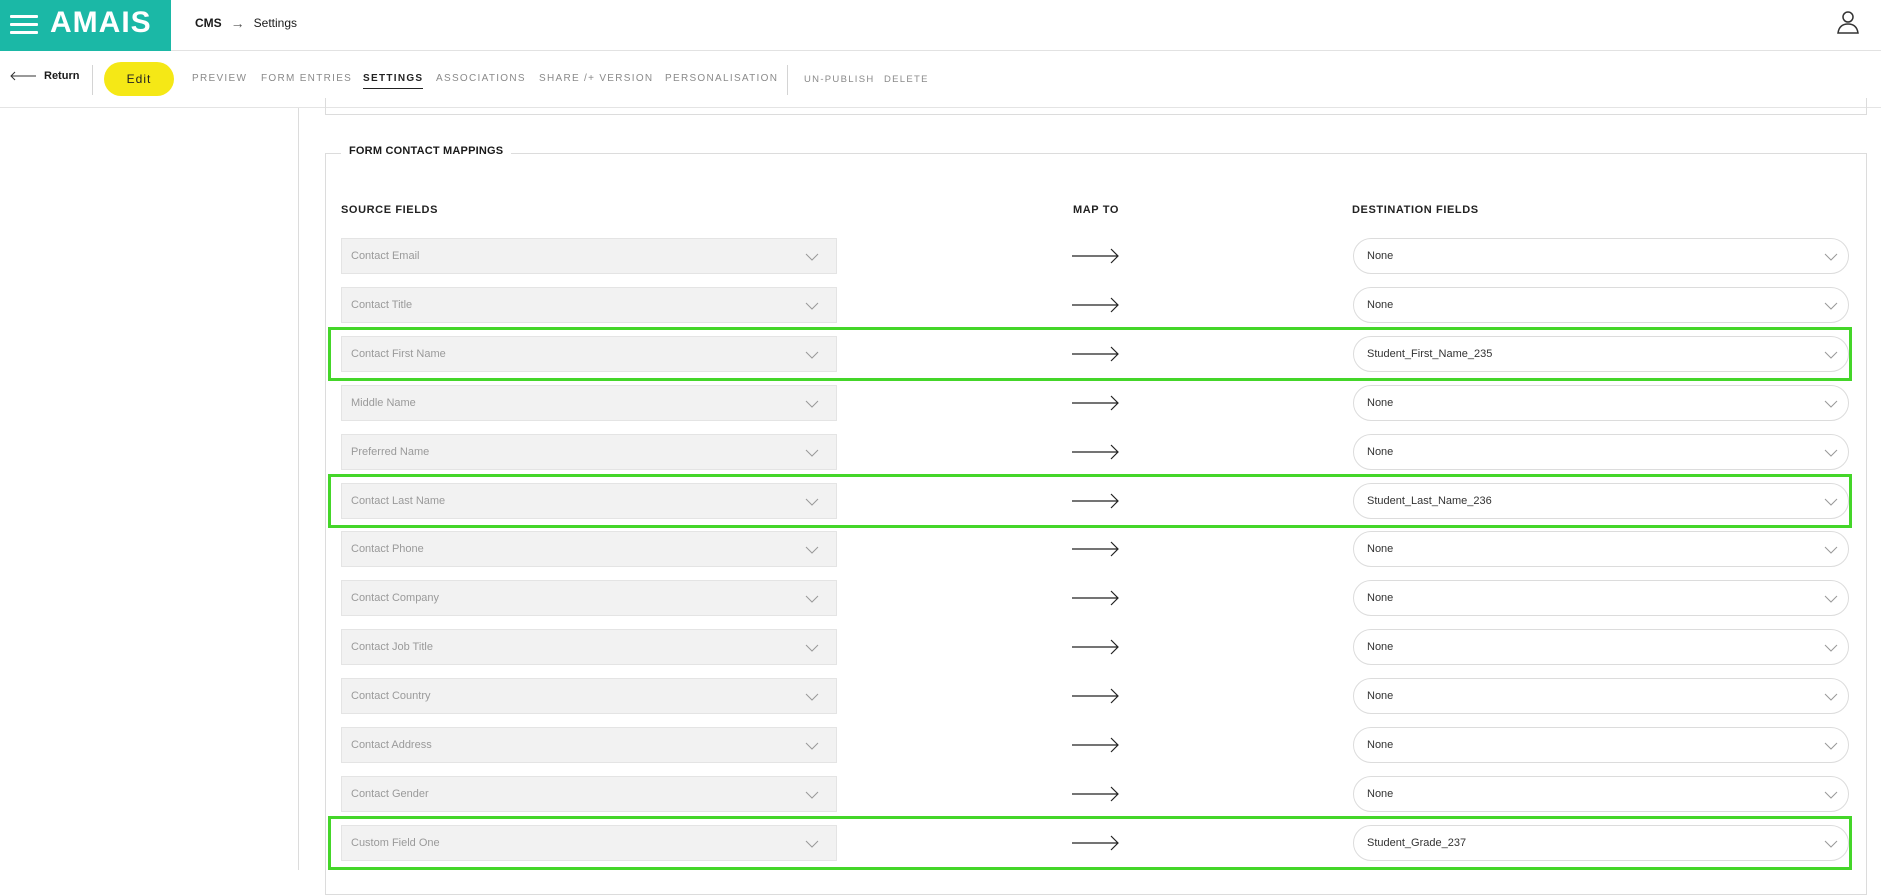 The image size is (1881, 895). What do you see at coordinates (1096, 210) in the screenshot?
I see `map-to-header: MAP TO` at bounding box center [1096, 210].